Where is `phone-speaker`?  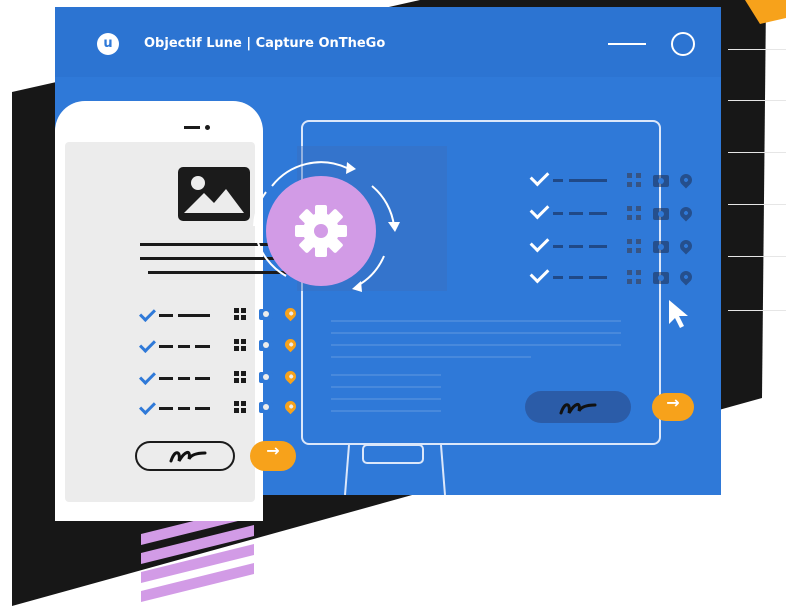 phone-speaker is located at coordinates (192, 127).